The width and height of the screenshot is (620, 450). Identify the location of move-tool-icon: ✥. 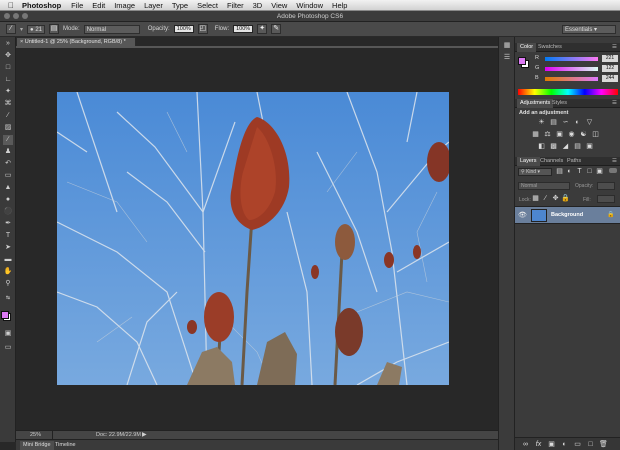
(8, 56).